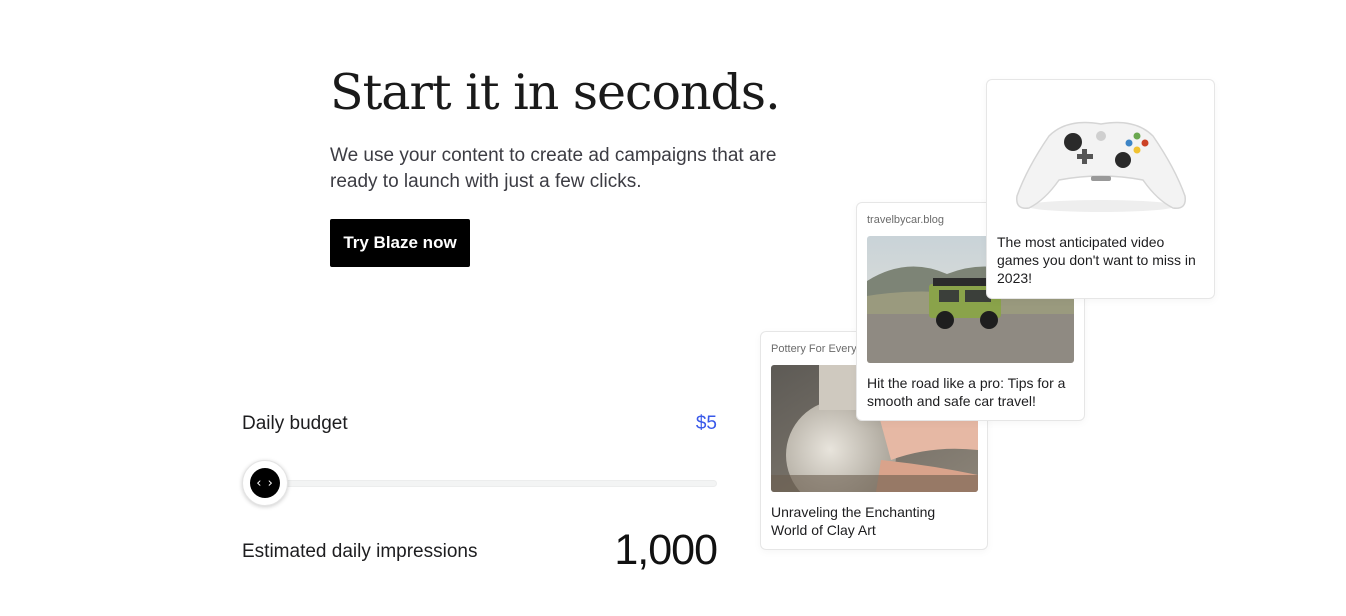 Image resolution: width=1346 pixels, height=616 pixels. Describe the element at coordinates (706, 423) in the screenshot. I see `daily-budget-value: $5` at that location.